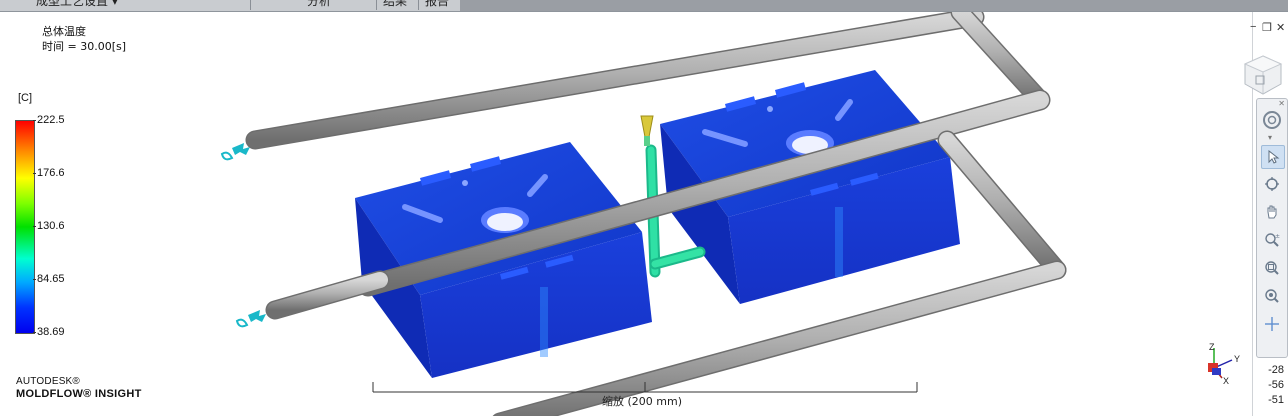  What do you see at coordinates (874, 5) in the screenshot?
I see `tab-strip-fill` at bounding box center [874, 5].